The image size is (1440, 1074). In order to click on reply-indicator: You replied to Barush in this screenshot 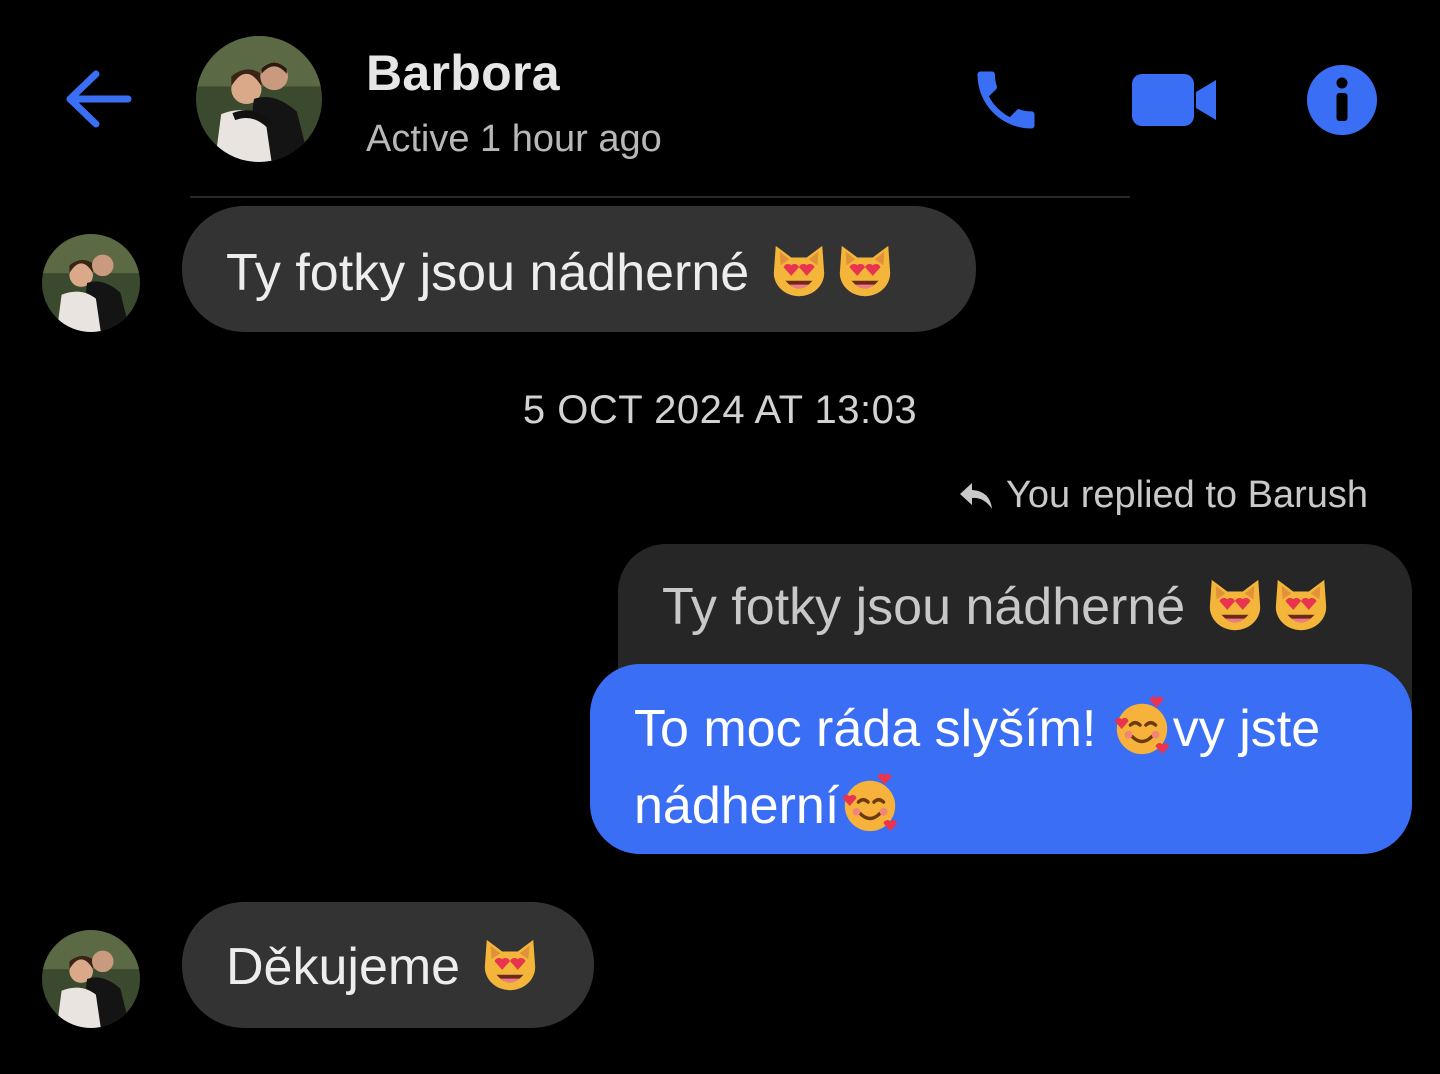, I will do `click(1163, 497)`.